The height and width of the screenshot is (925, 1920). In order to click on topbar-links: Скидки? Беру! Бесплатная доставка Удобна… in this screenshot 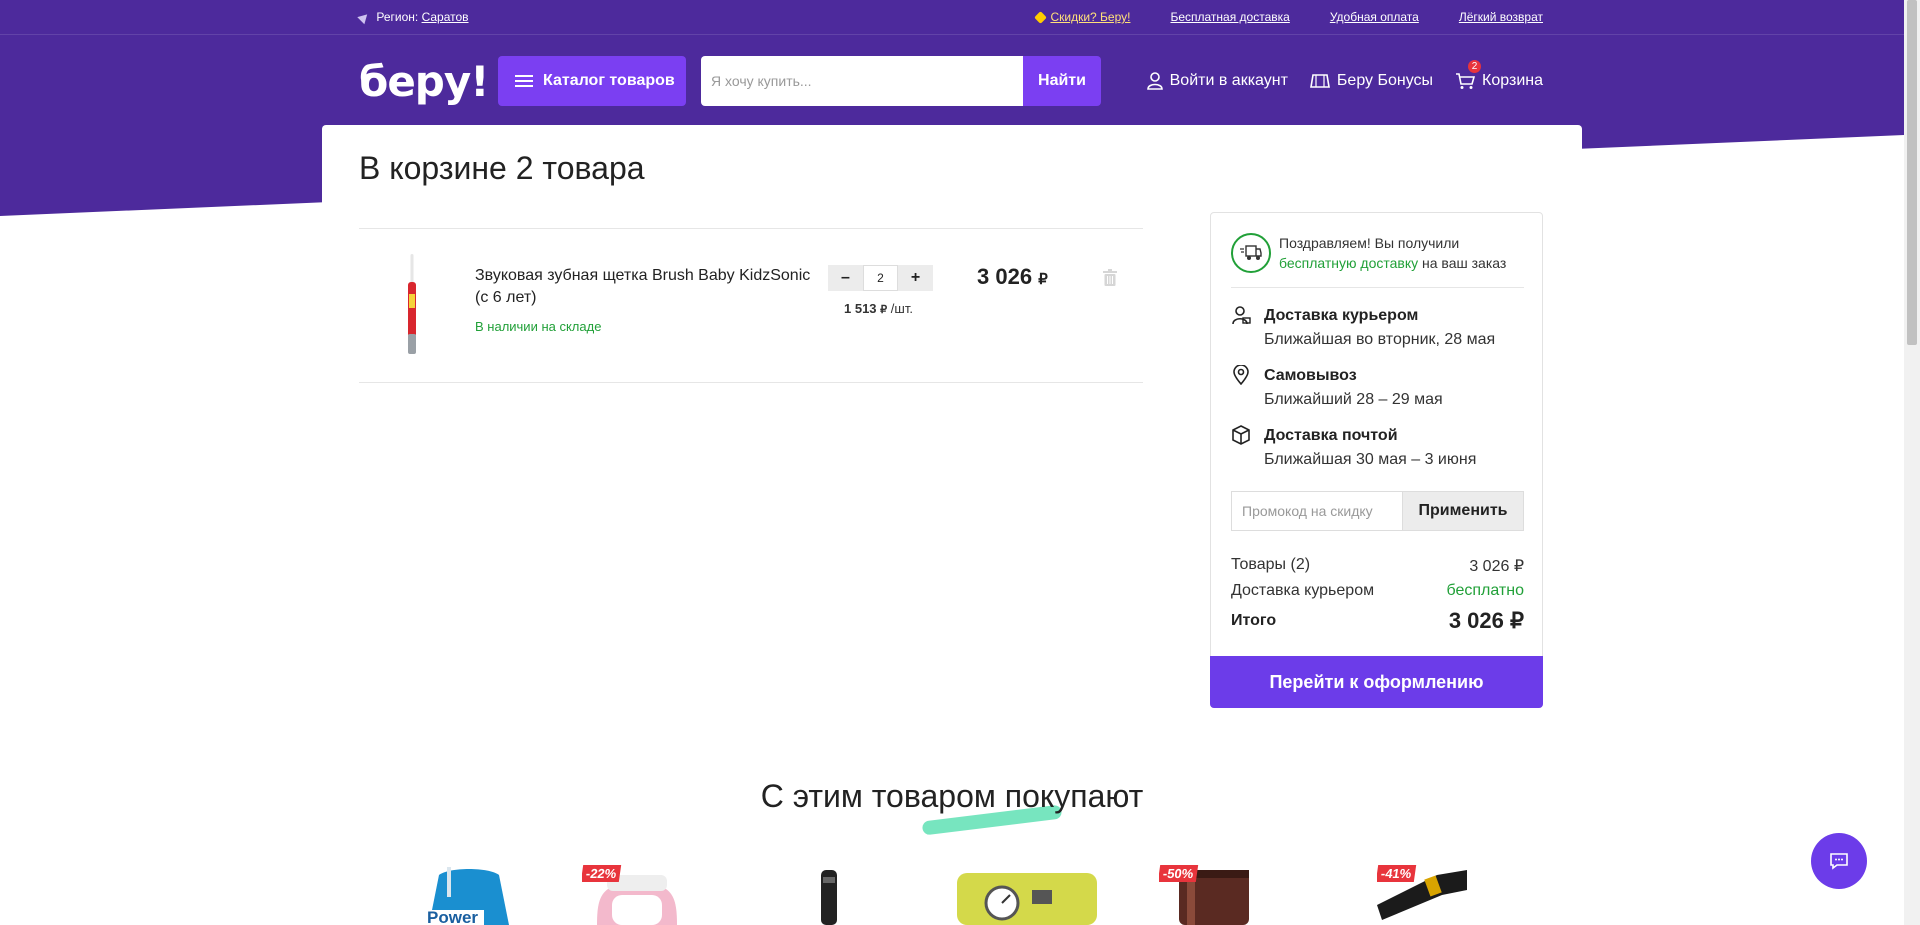, I will do `click(1288, 17)`.